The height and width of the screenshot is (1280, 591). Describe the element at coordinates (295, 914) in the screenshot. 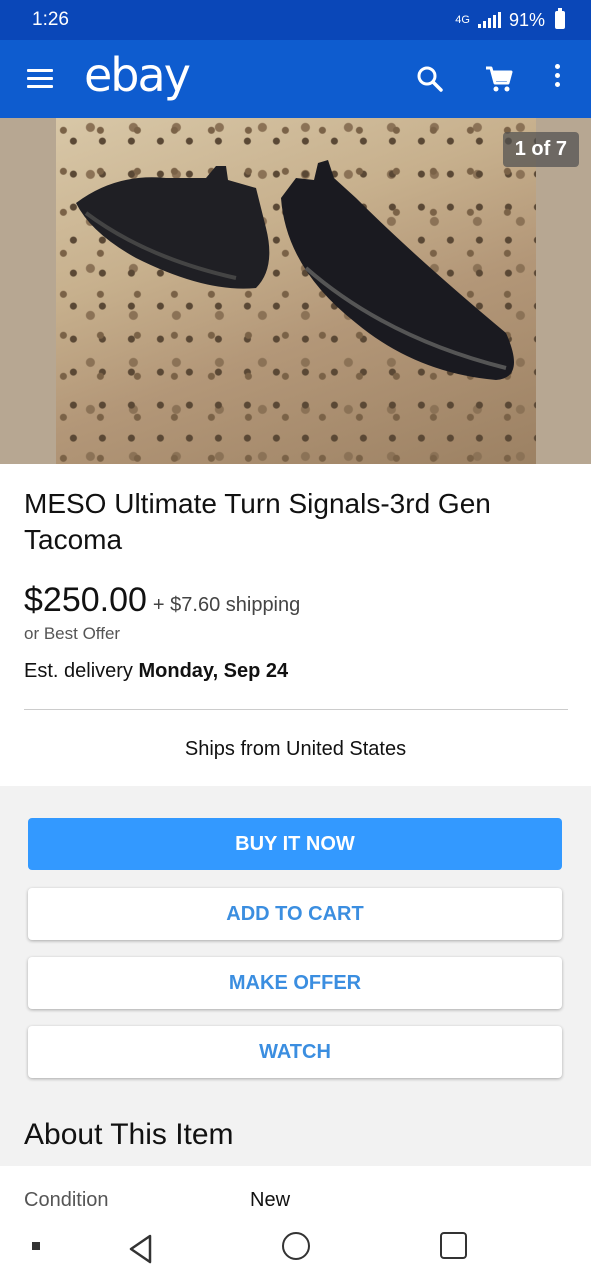

I see `add-to-cart-button: ADD TO CART` at that location.